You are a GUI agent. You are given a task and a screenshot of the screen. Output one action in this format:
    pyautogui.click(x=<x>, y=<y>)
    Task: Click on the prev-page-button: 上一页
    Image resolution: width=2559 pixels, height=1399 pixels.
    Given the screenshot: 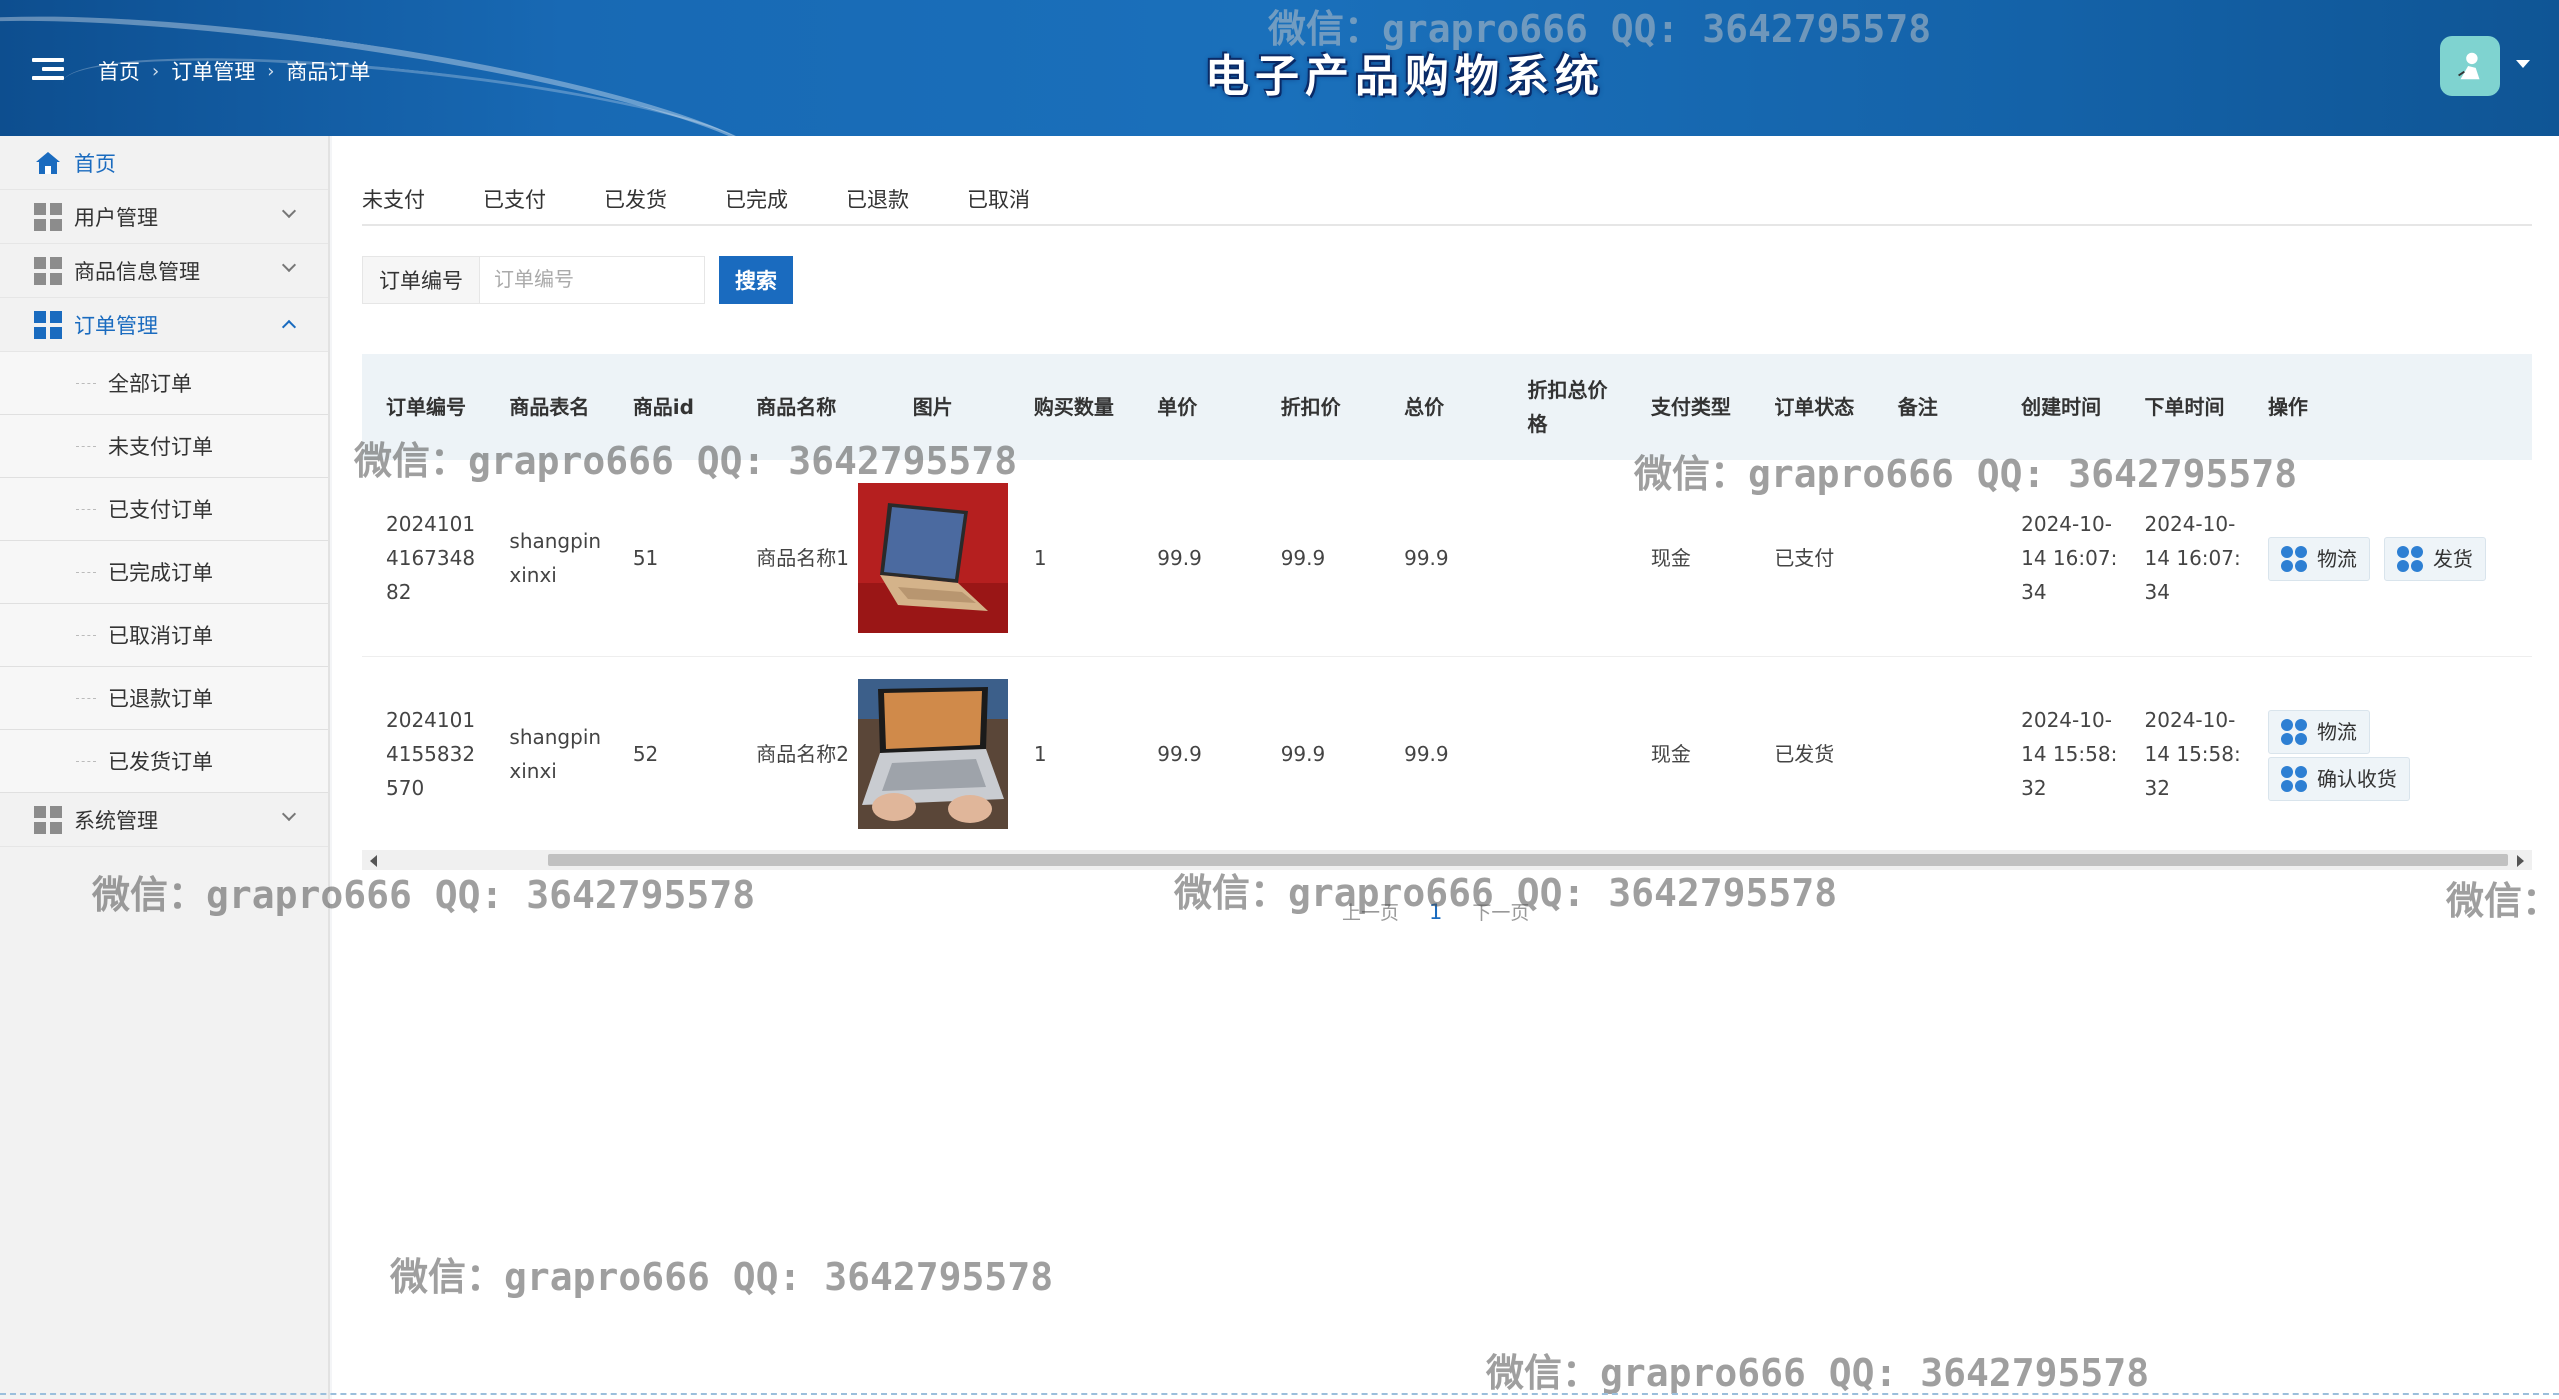 What is the action you would take?
    pyautogui.click(x=1370, y=911)
    